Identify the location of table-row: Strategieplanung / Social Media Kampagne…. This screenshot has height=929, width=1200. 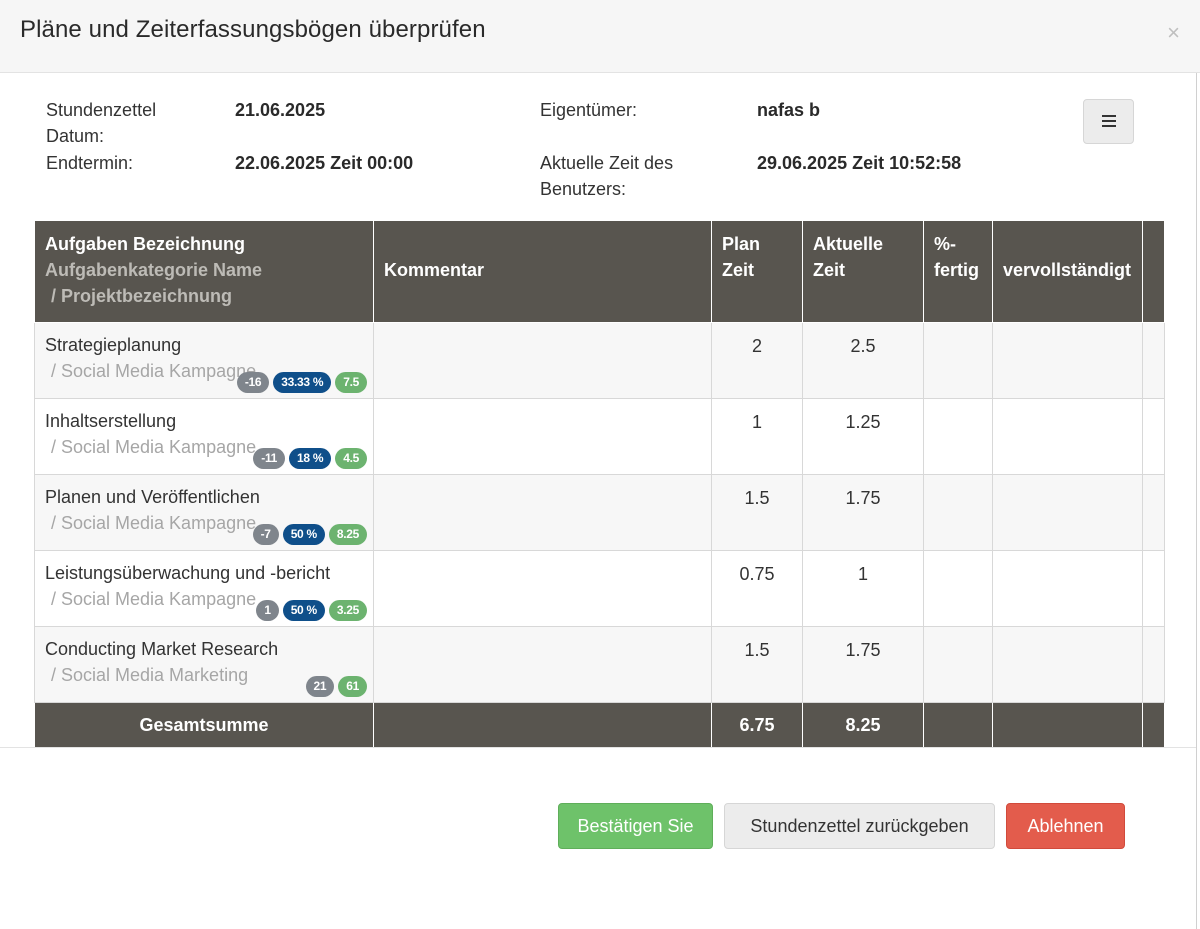
(599, 360).